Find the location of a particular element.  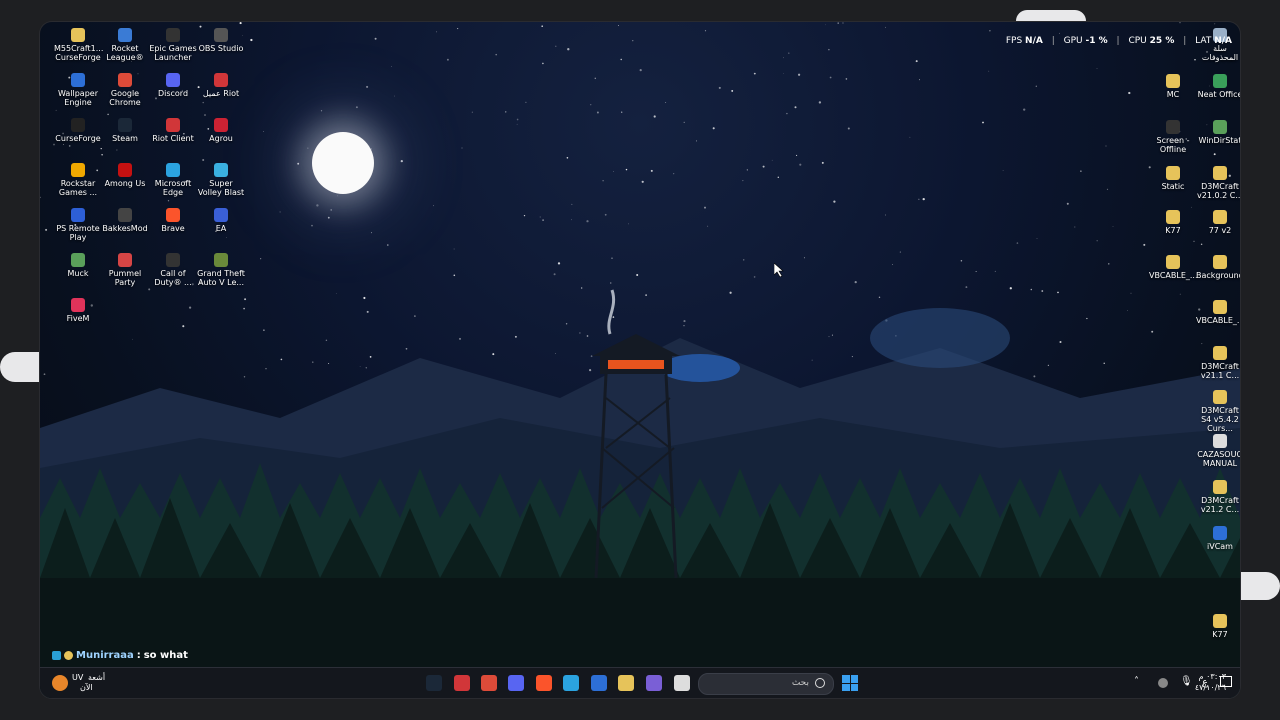

desktop-icon: PS Remote Play is located at coordinates (78, 225).